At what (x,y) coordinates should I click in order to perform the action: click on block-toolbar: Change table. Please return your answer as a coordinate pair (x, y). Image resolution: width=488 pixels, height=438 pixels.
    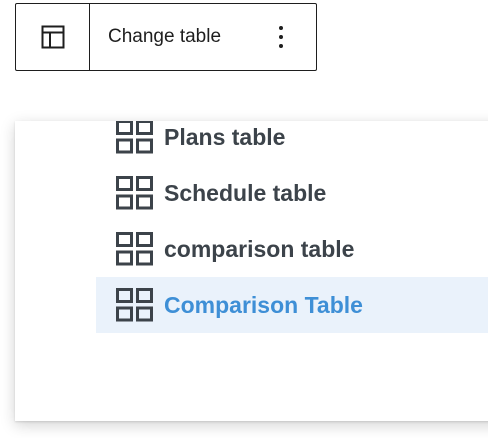
    Looking at the image, I should click on (166, 37).